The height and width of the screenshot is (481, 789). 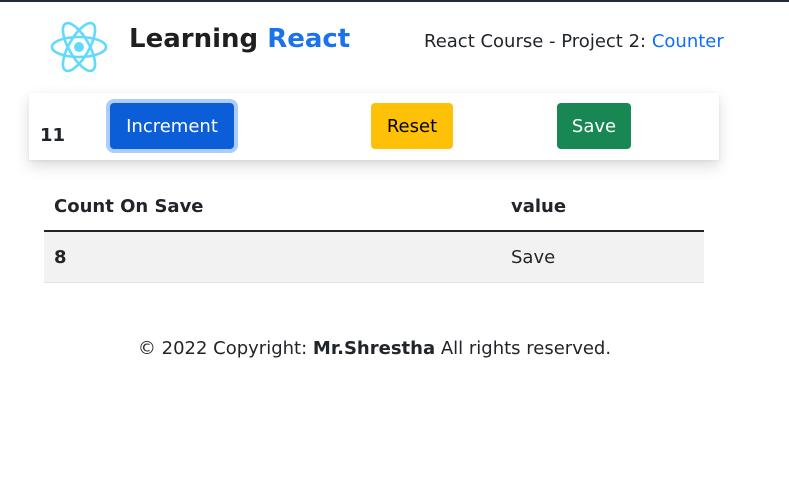 I want to click on table-row: 8 Save, so click(x=374, y=257).